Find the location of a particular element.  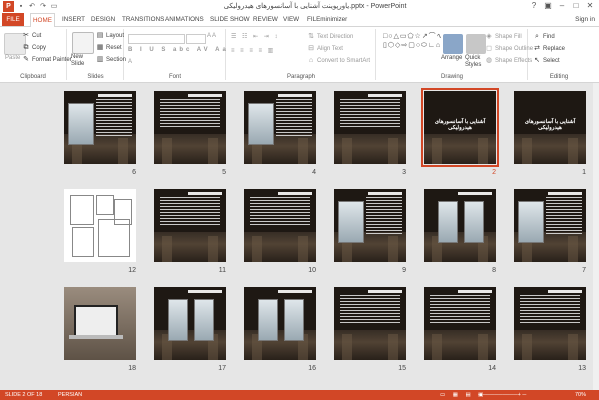

drawing-group-label: Drawing is located at coordinates (451, 77).